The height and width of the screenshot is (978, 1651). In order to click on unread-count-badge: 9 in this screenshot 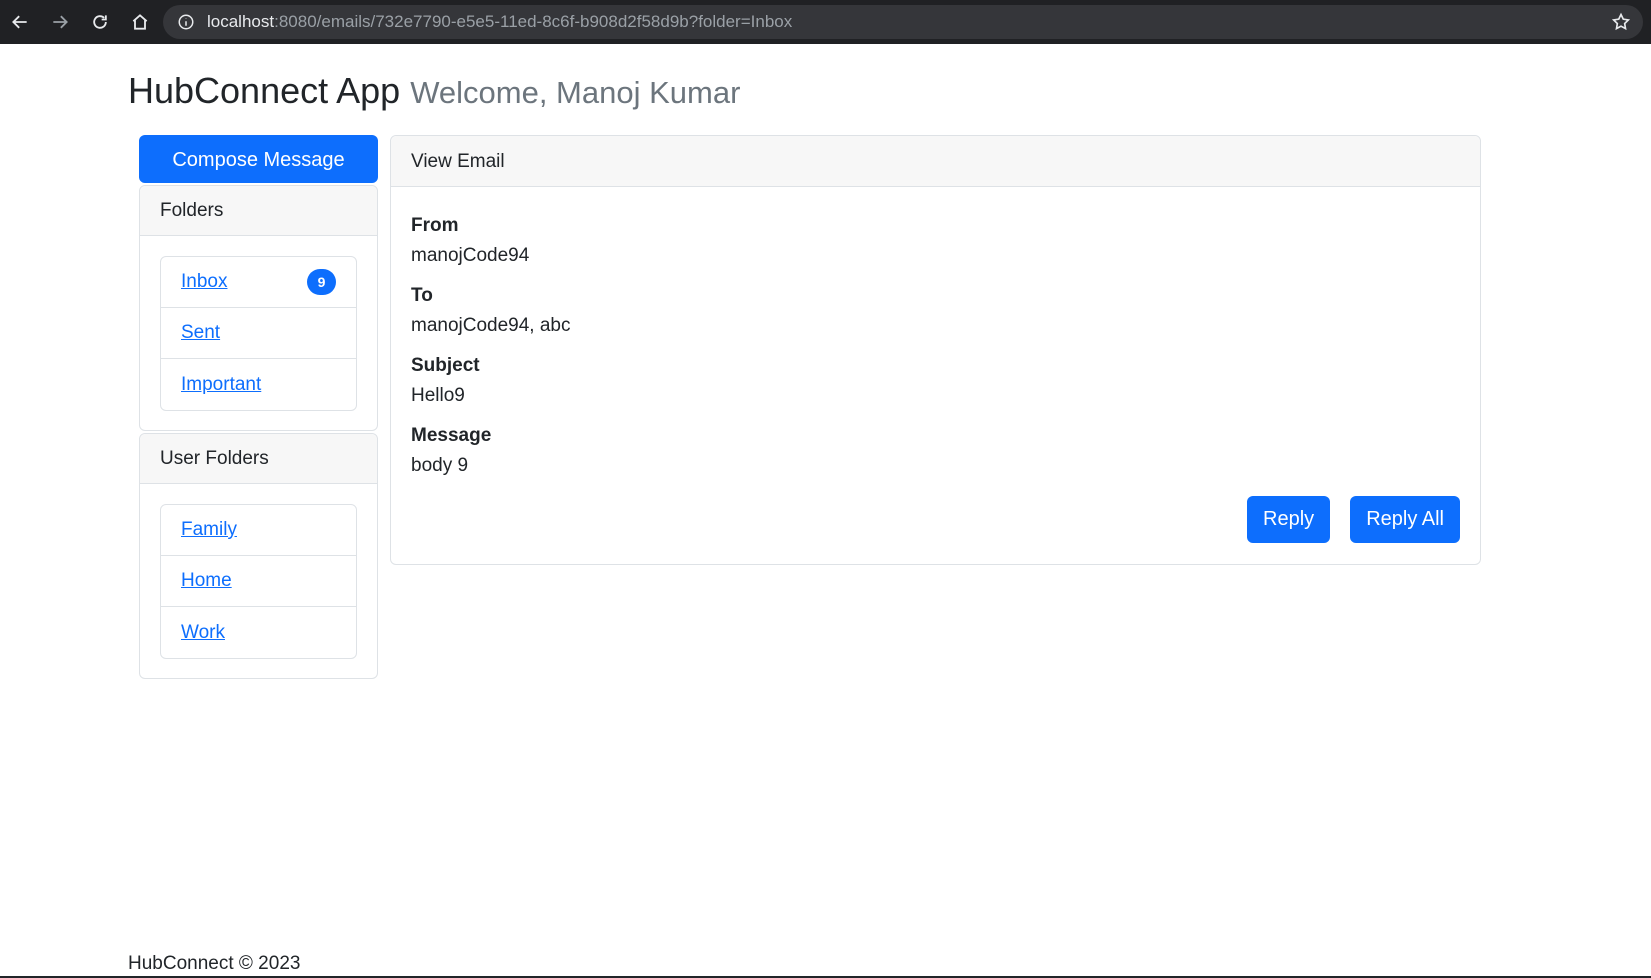, I will do `click(321, 282)`.